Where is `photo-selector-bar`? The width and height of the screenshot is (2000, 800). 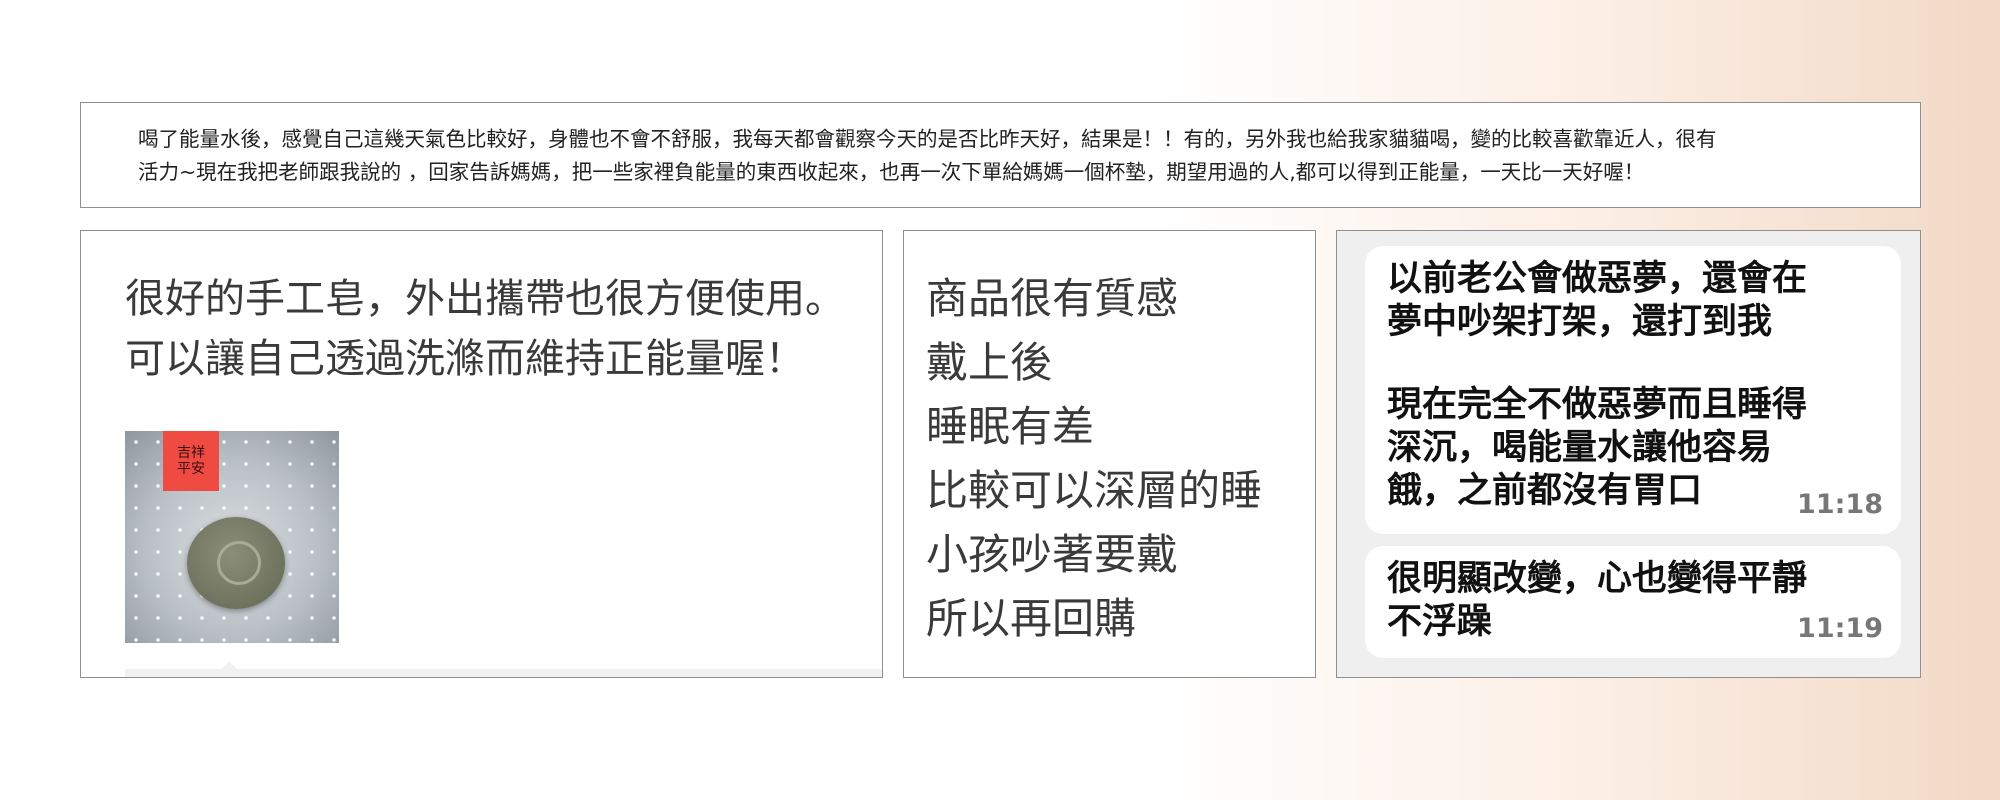
photo-selector-bar is located at coordinates (503, 669).